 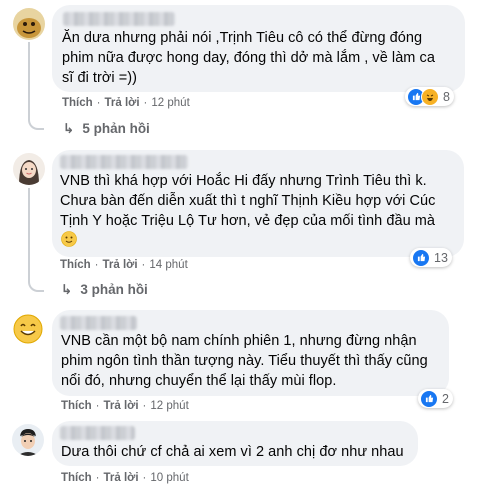 I want to click on reaction-summary: 2, so click(x=435, y=398).